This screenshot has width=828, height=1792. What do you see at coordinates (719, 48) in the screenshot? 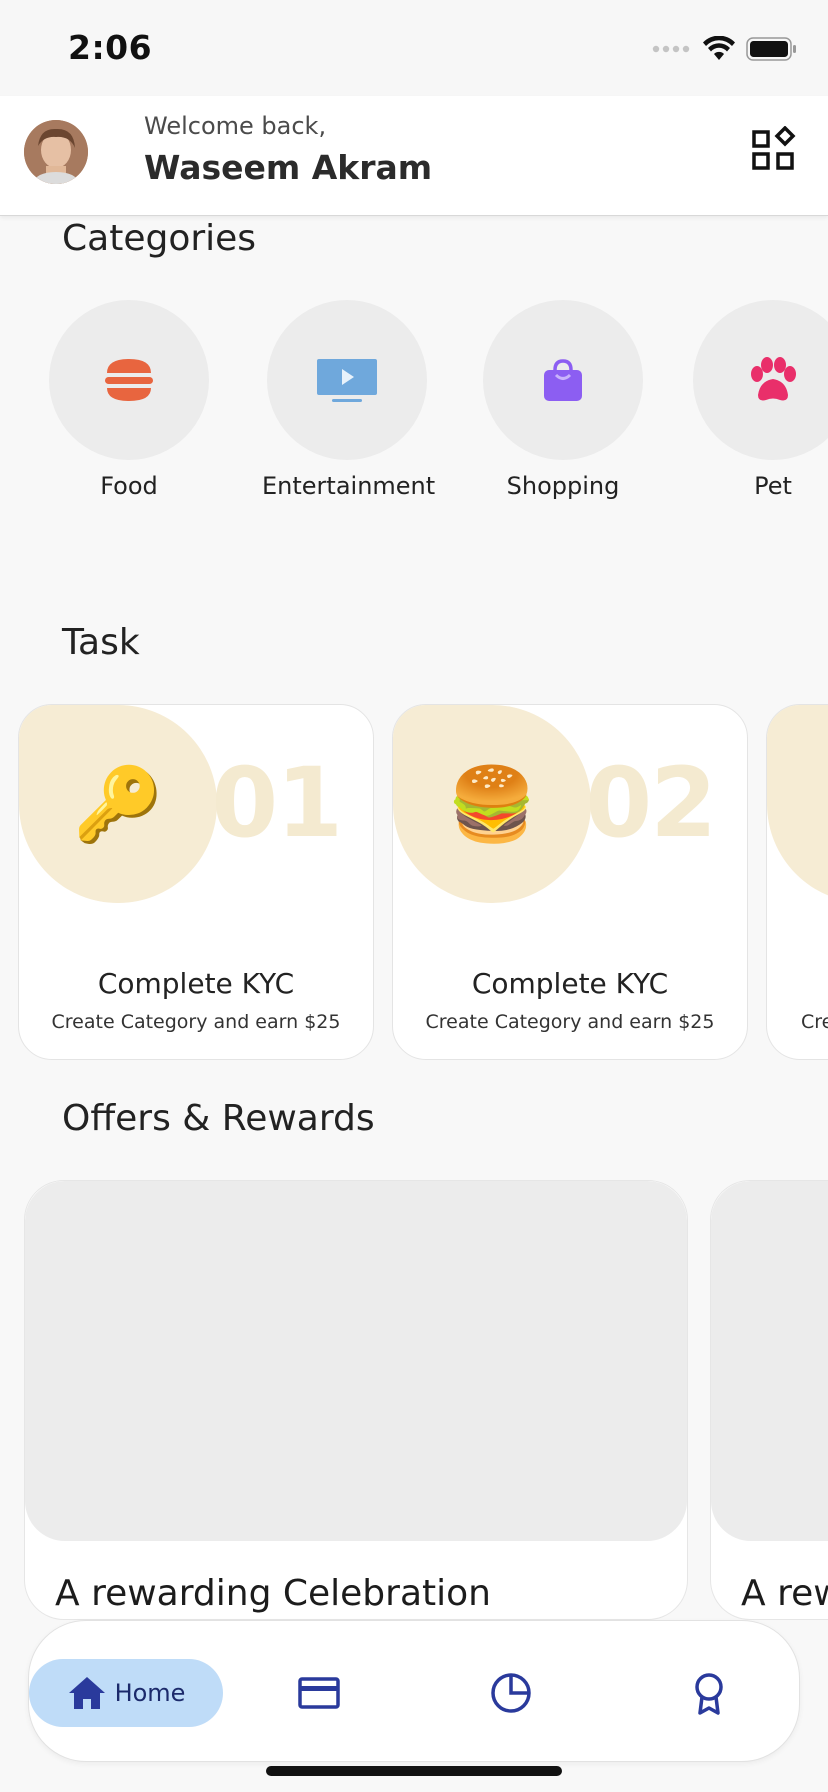
I see `wifi-icon` at bounding box center [719, 48].